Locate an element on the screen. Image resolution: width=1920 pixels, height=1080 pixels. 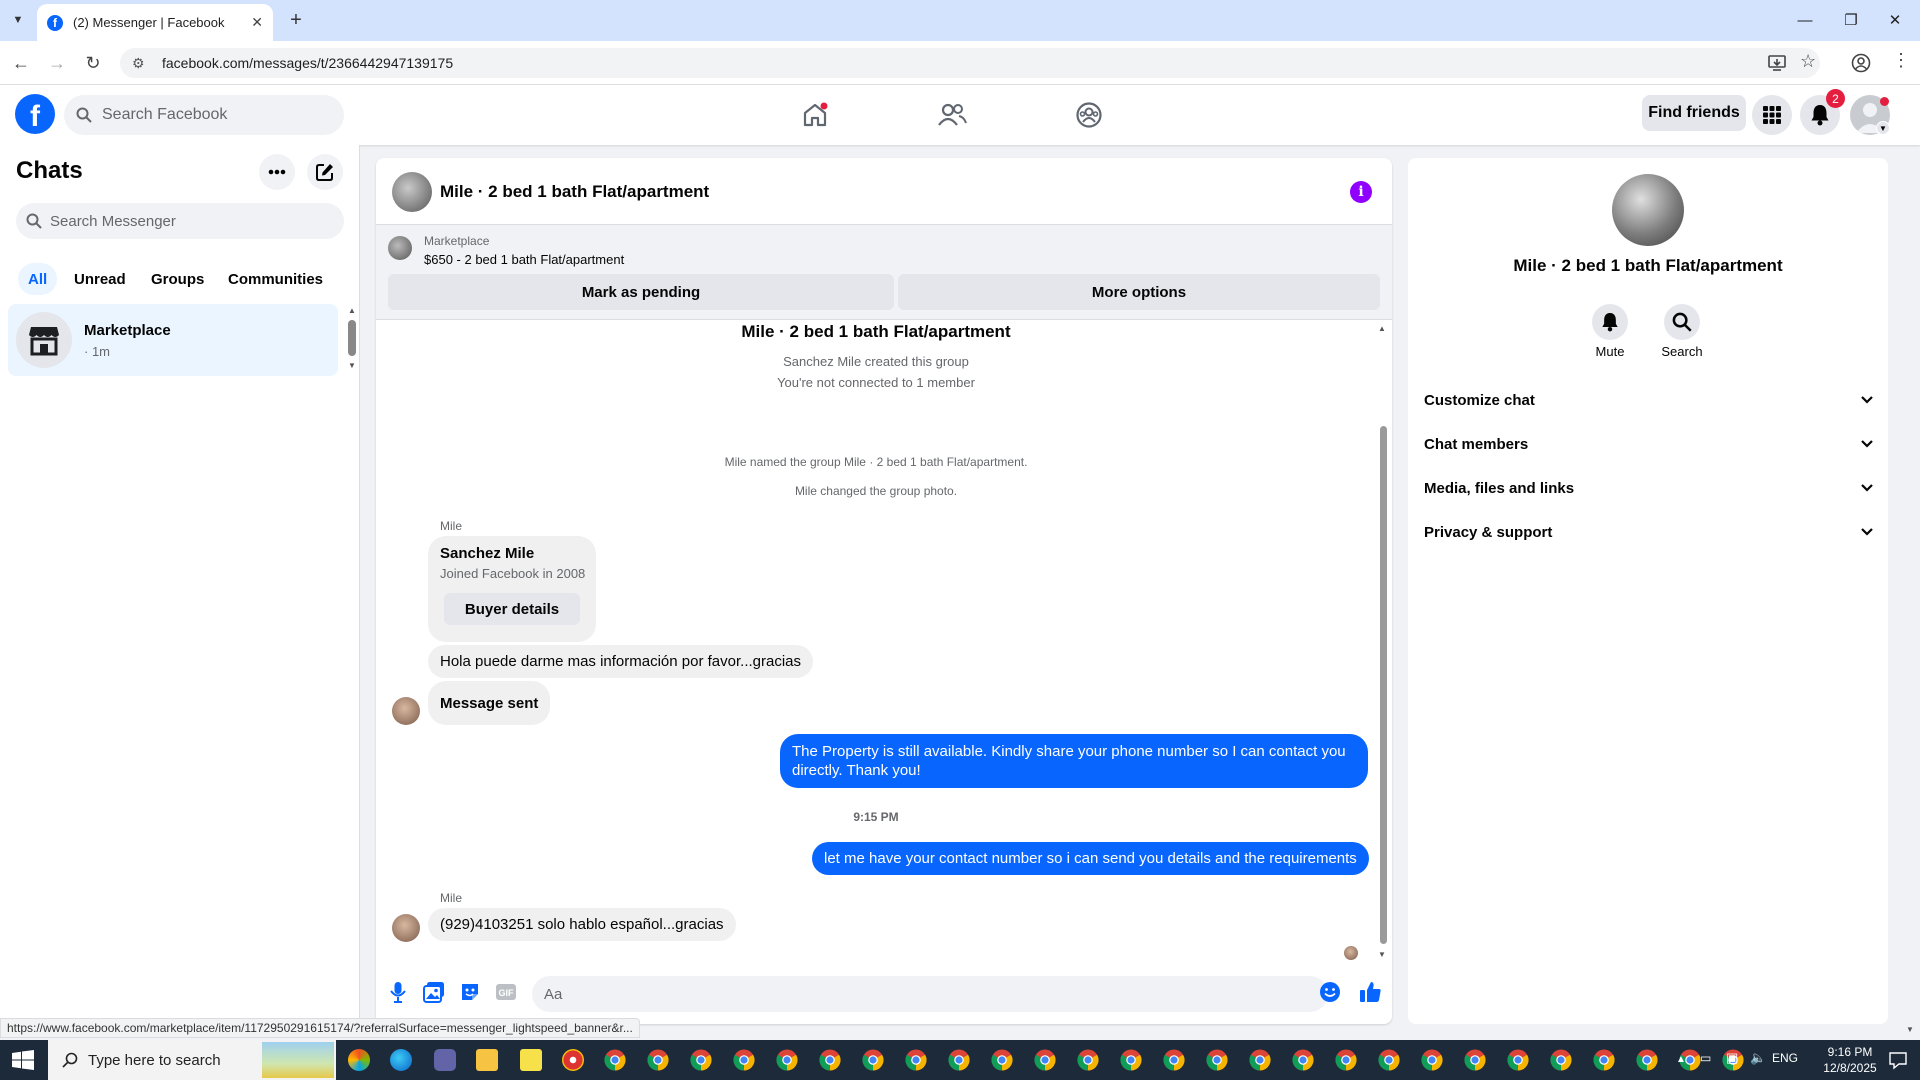
friends-nav-icon is located at coordinates (952, 115).